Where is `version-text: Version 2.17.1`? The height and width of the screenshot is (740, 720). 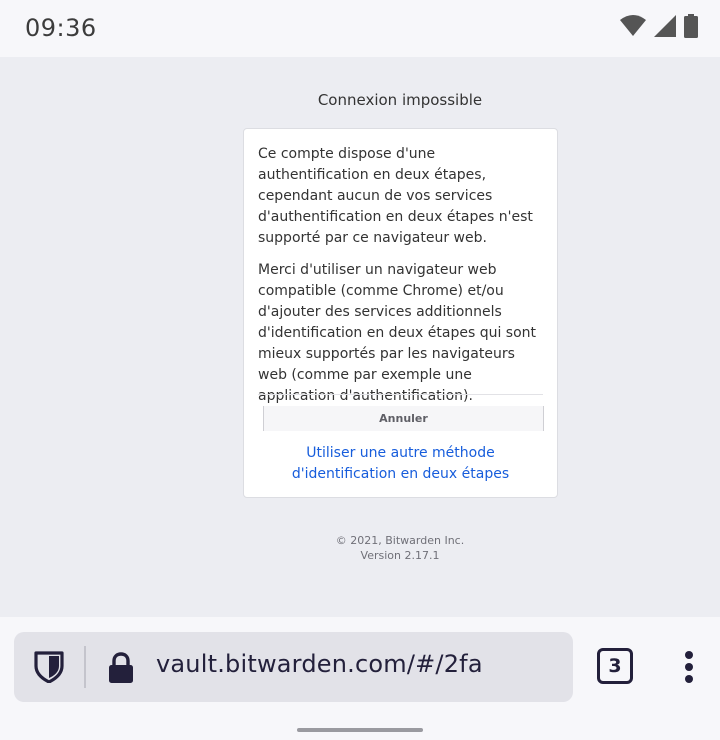
version-text: Version 2.17.1 is located at coordinates (400, 555).